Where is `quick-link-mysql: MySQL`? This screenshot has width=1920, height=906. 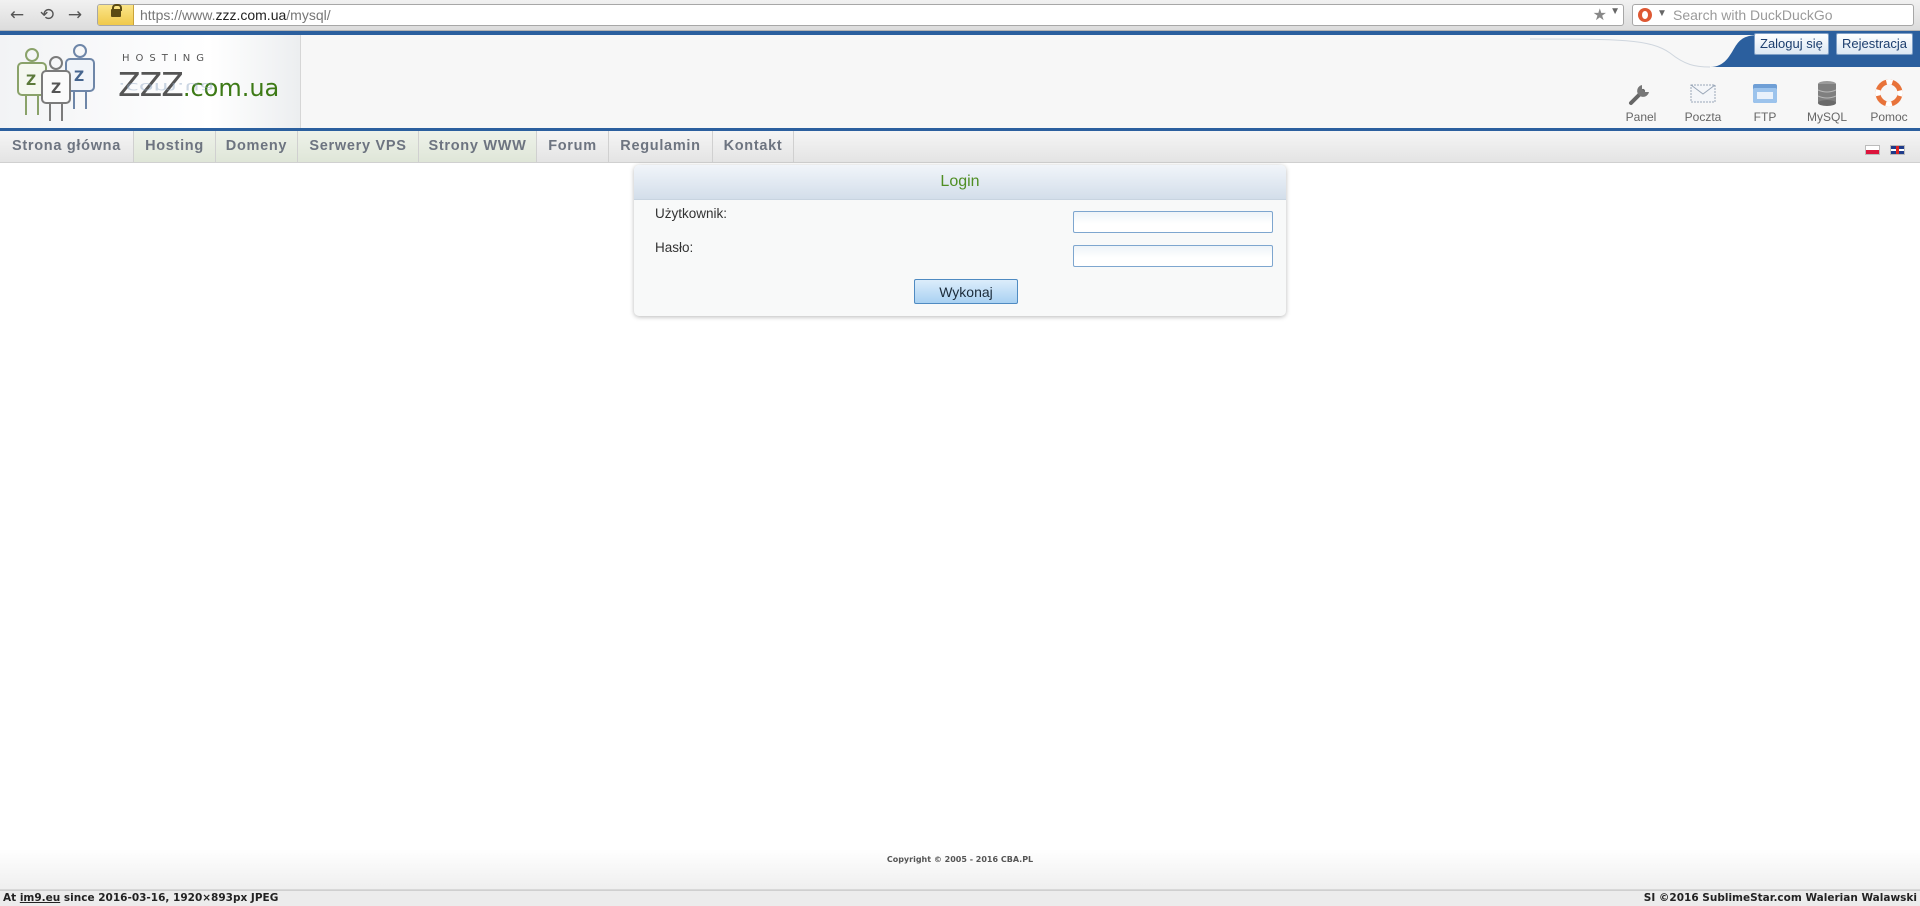
quick-link-mysql: MySQL is located at coordinates (1827, 102).